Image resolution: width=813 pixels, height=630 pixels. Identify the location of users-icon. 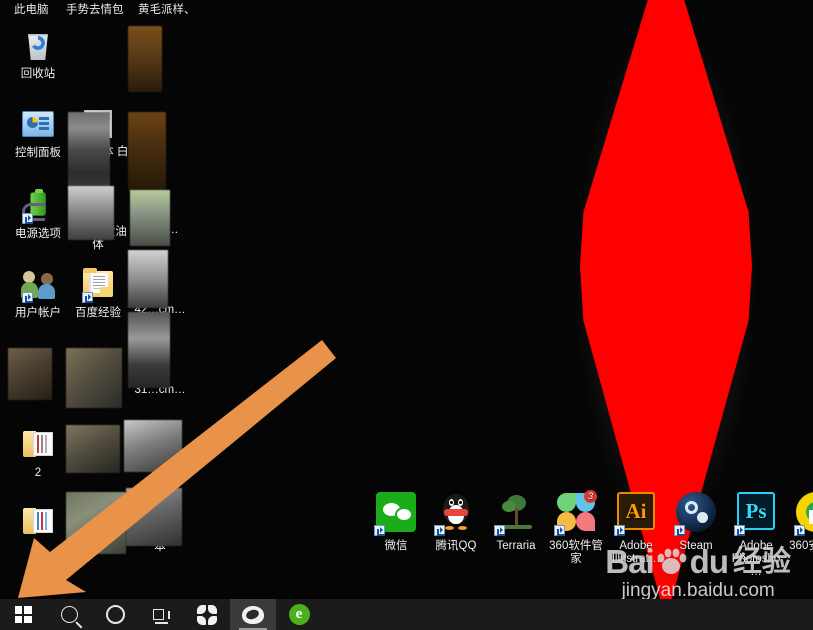
(38, 287).